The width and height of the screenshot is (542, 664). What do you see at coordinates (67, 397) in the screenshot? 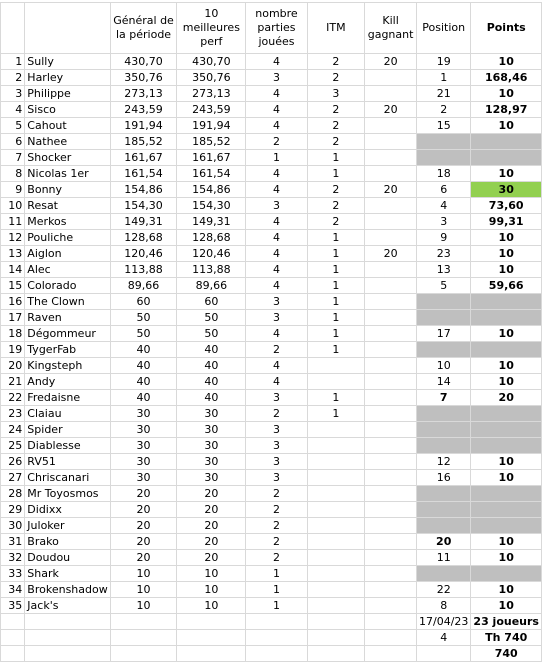
I see `cell-name: Fredaisne` at bounding box center [67, 397].